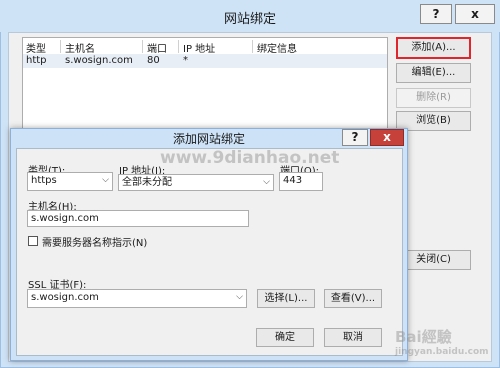 The image size is (500, 368). Describe the element at coordinates (250, 158) in the screenshot. I see `watermark-url: www.9dianhao.net` at that location.